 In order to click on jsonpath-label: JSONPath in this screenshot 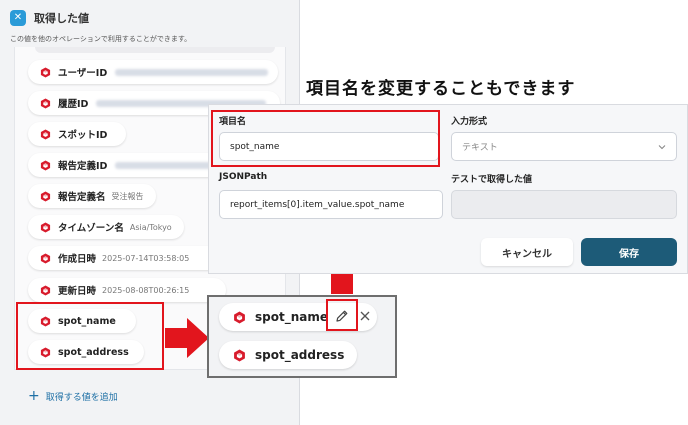, I will do `click(243, 177)`.